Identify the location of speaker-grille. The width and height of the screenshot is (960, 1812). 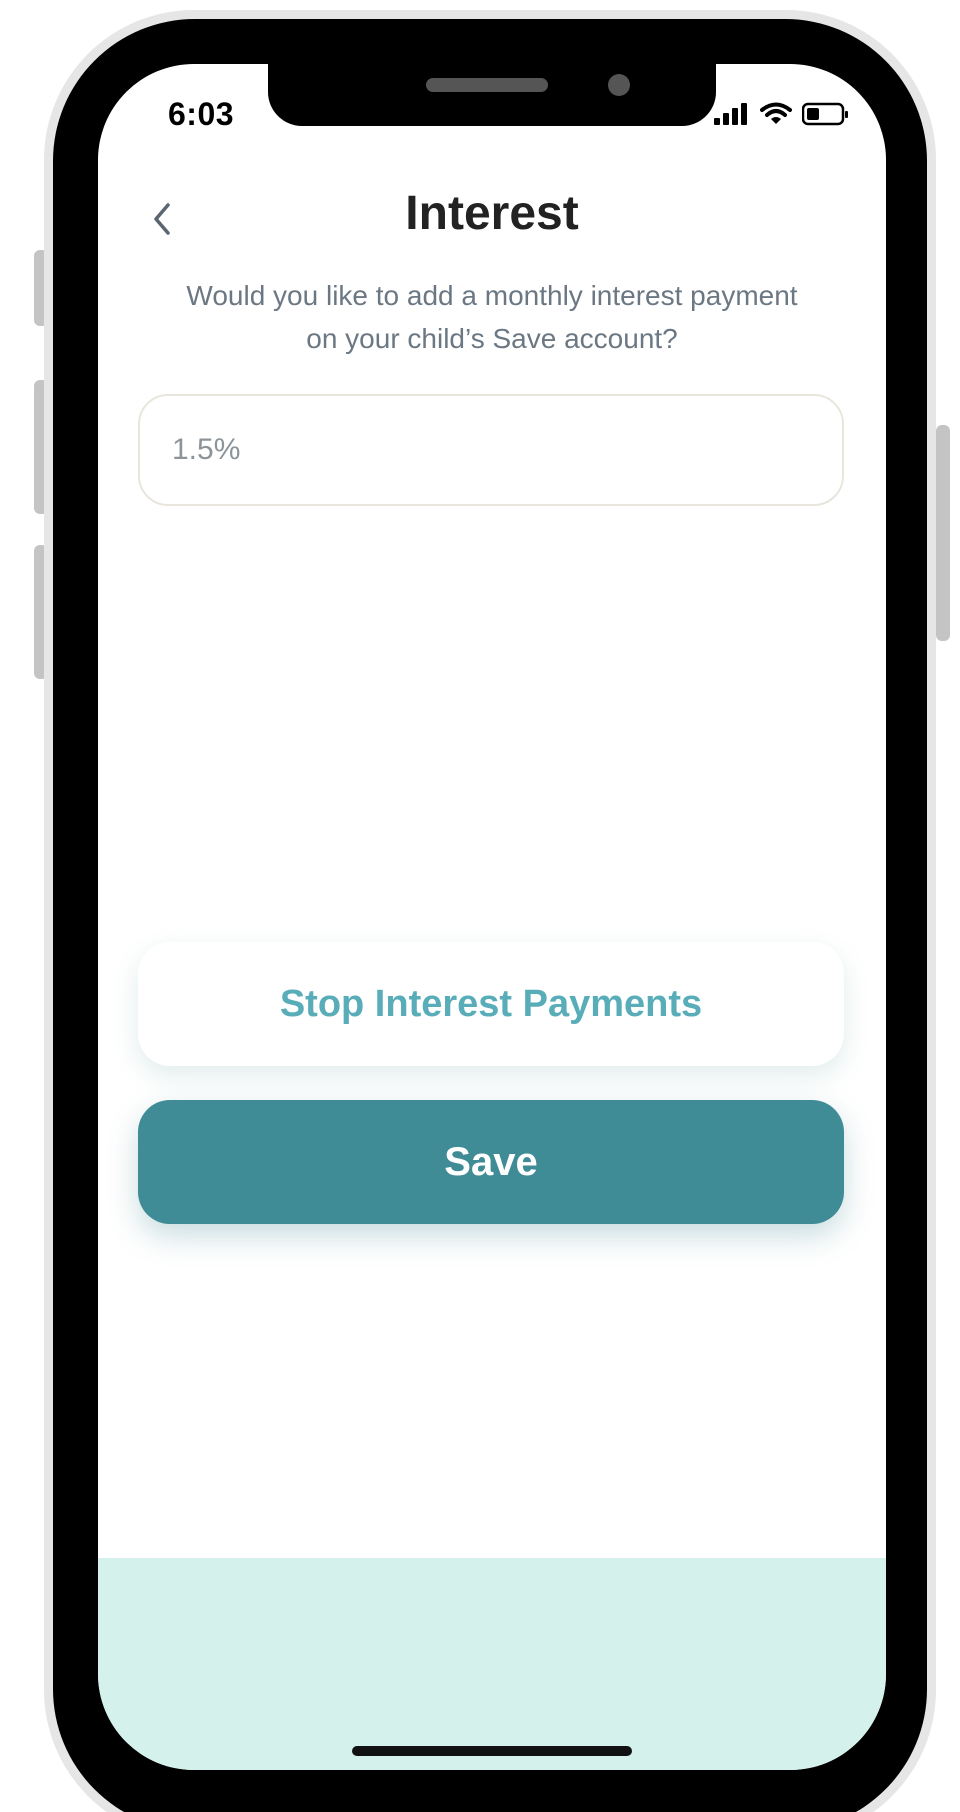
(487, 85).